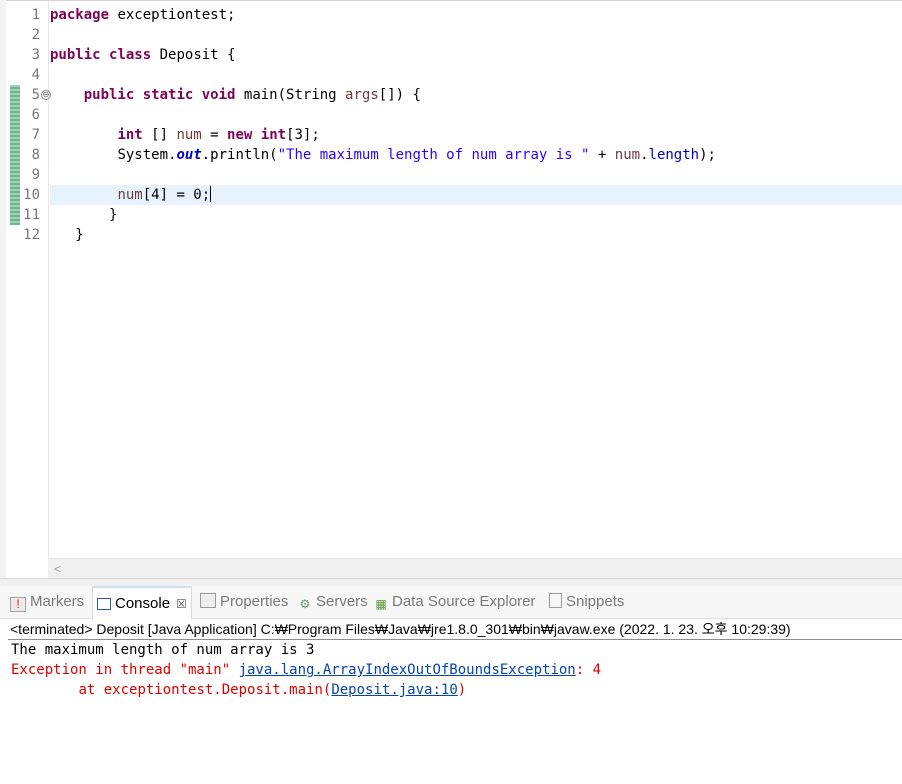 Image resolution: width=902 pixels, height=784 pixels. I want to click on code-line-5: public static void main(String args[]) {, so click(476, 95).